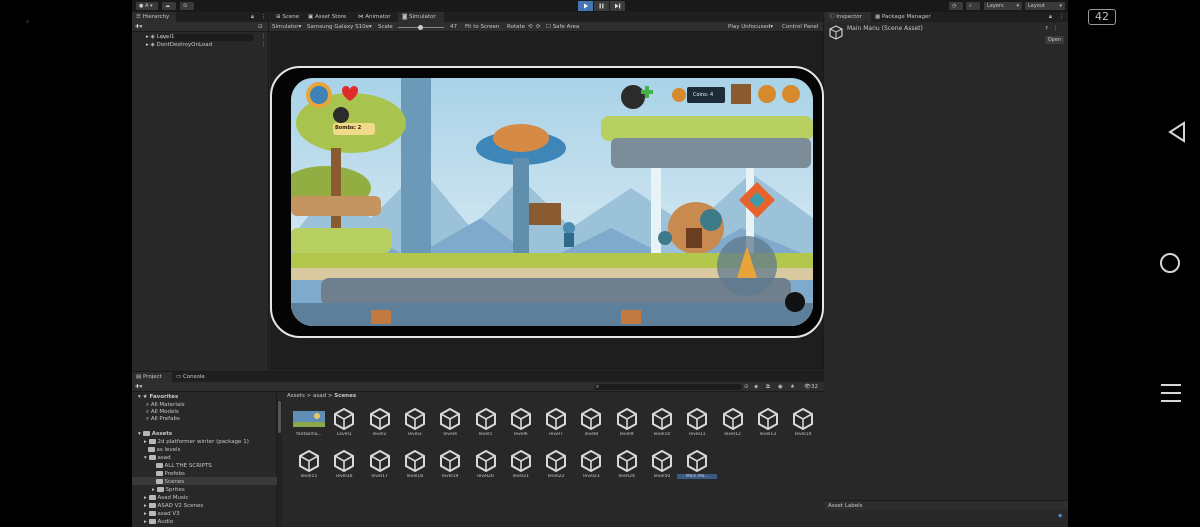  Describe the element at coordinates (147, 6) in the screenshot. I see `account-dropdown: ● A ▾` at that location.